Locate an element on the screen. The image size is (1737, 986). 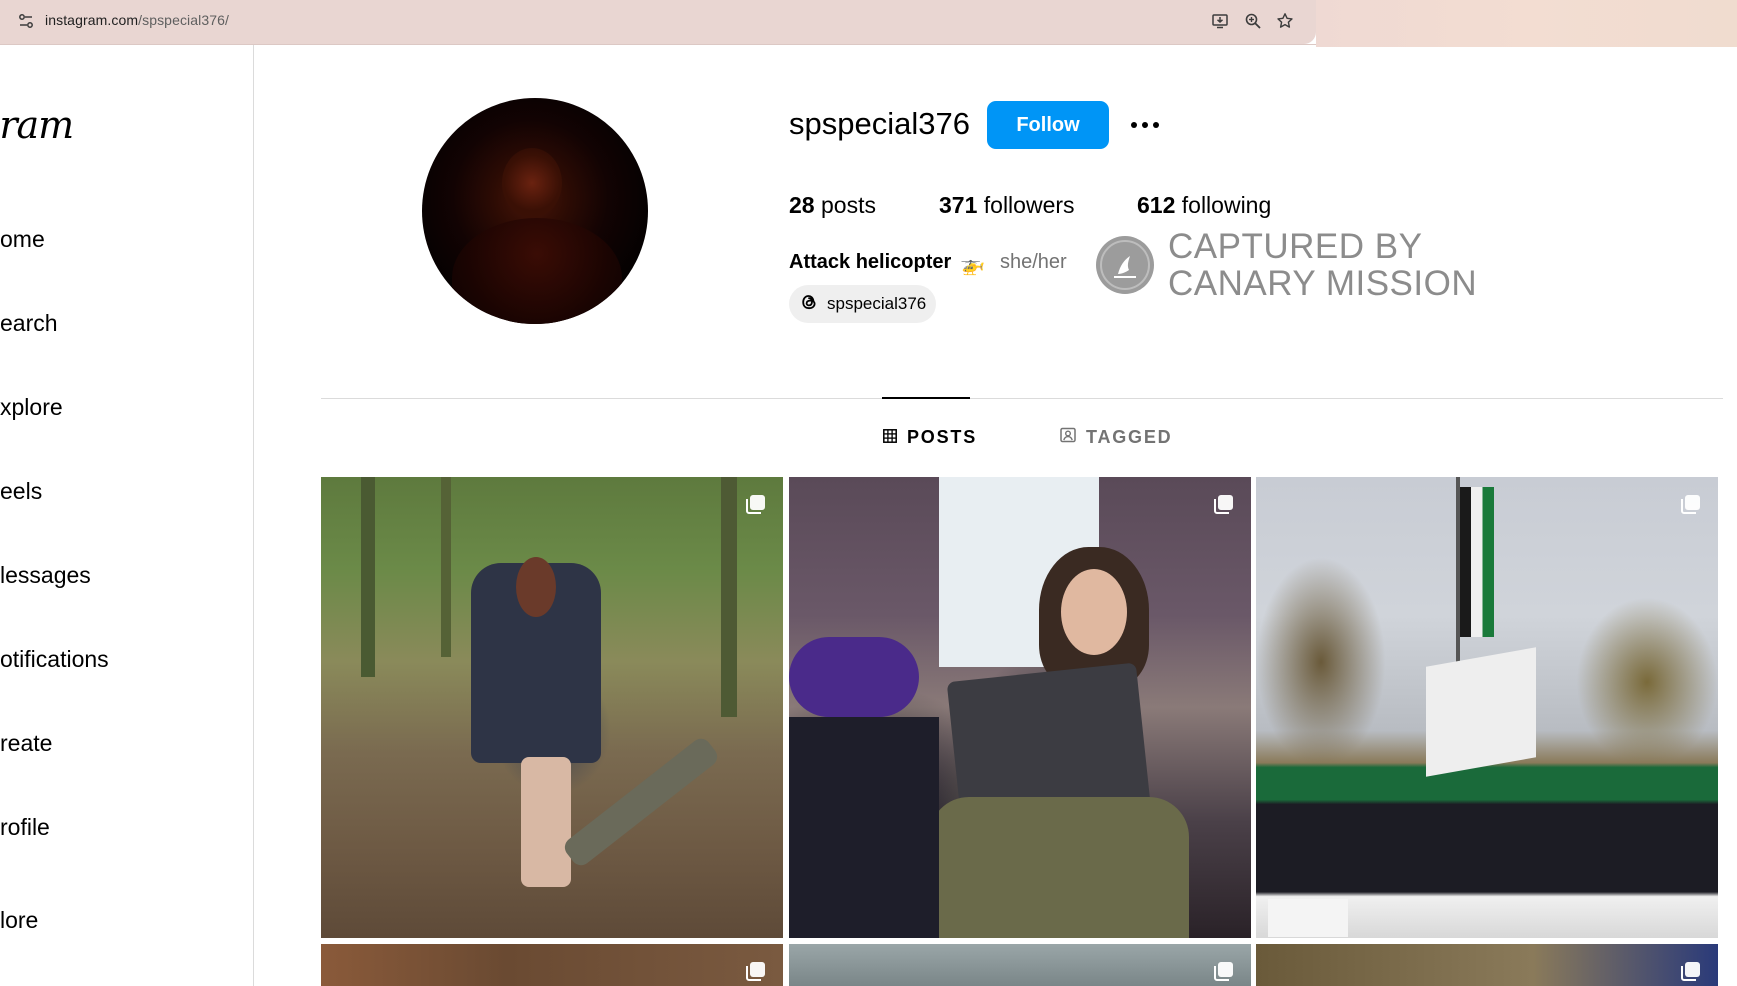
helicopter-emoji: 🚁 is located at coordinates (972, 265).